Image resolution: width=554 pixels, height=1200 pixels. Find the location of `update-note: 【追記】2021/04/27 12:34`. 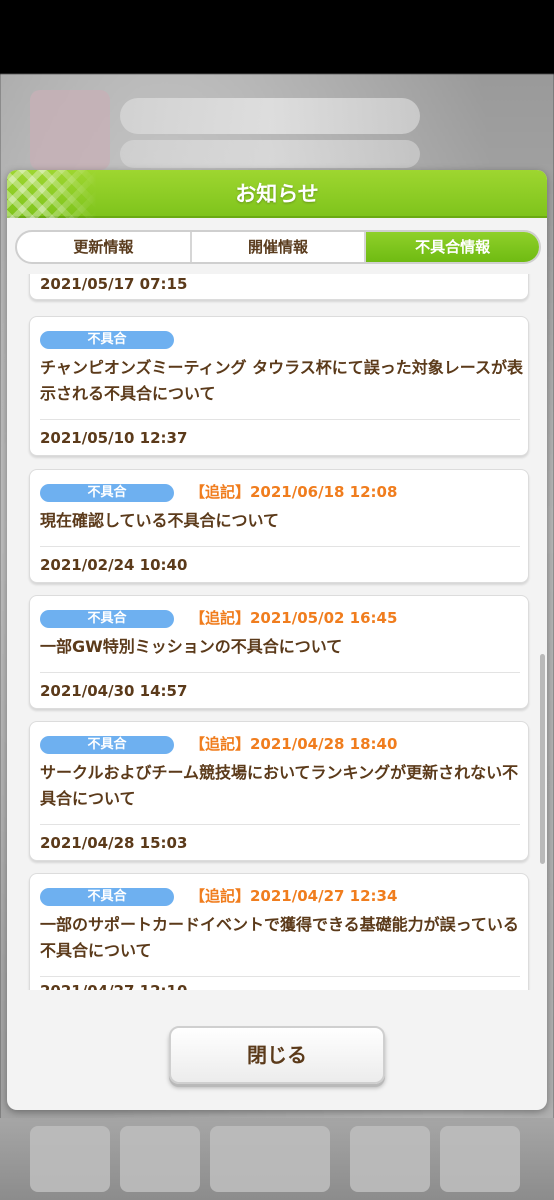

update-note: 【追記】2021/04/27 12:34 is located at coordinates (294, 896).